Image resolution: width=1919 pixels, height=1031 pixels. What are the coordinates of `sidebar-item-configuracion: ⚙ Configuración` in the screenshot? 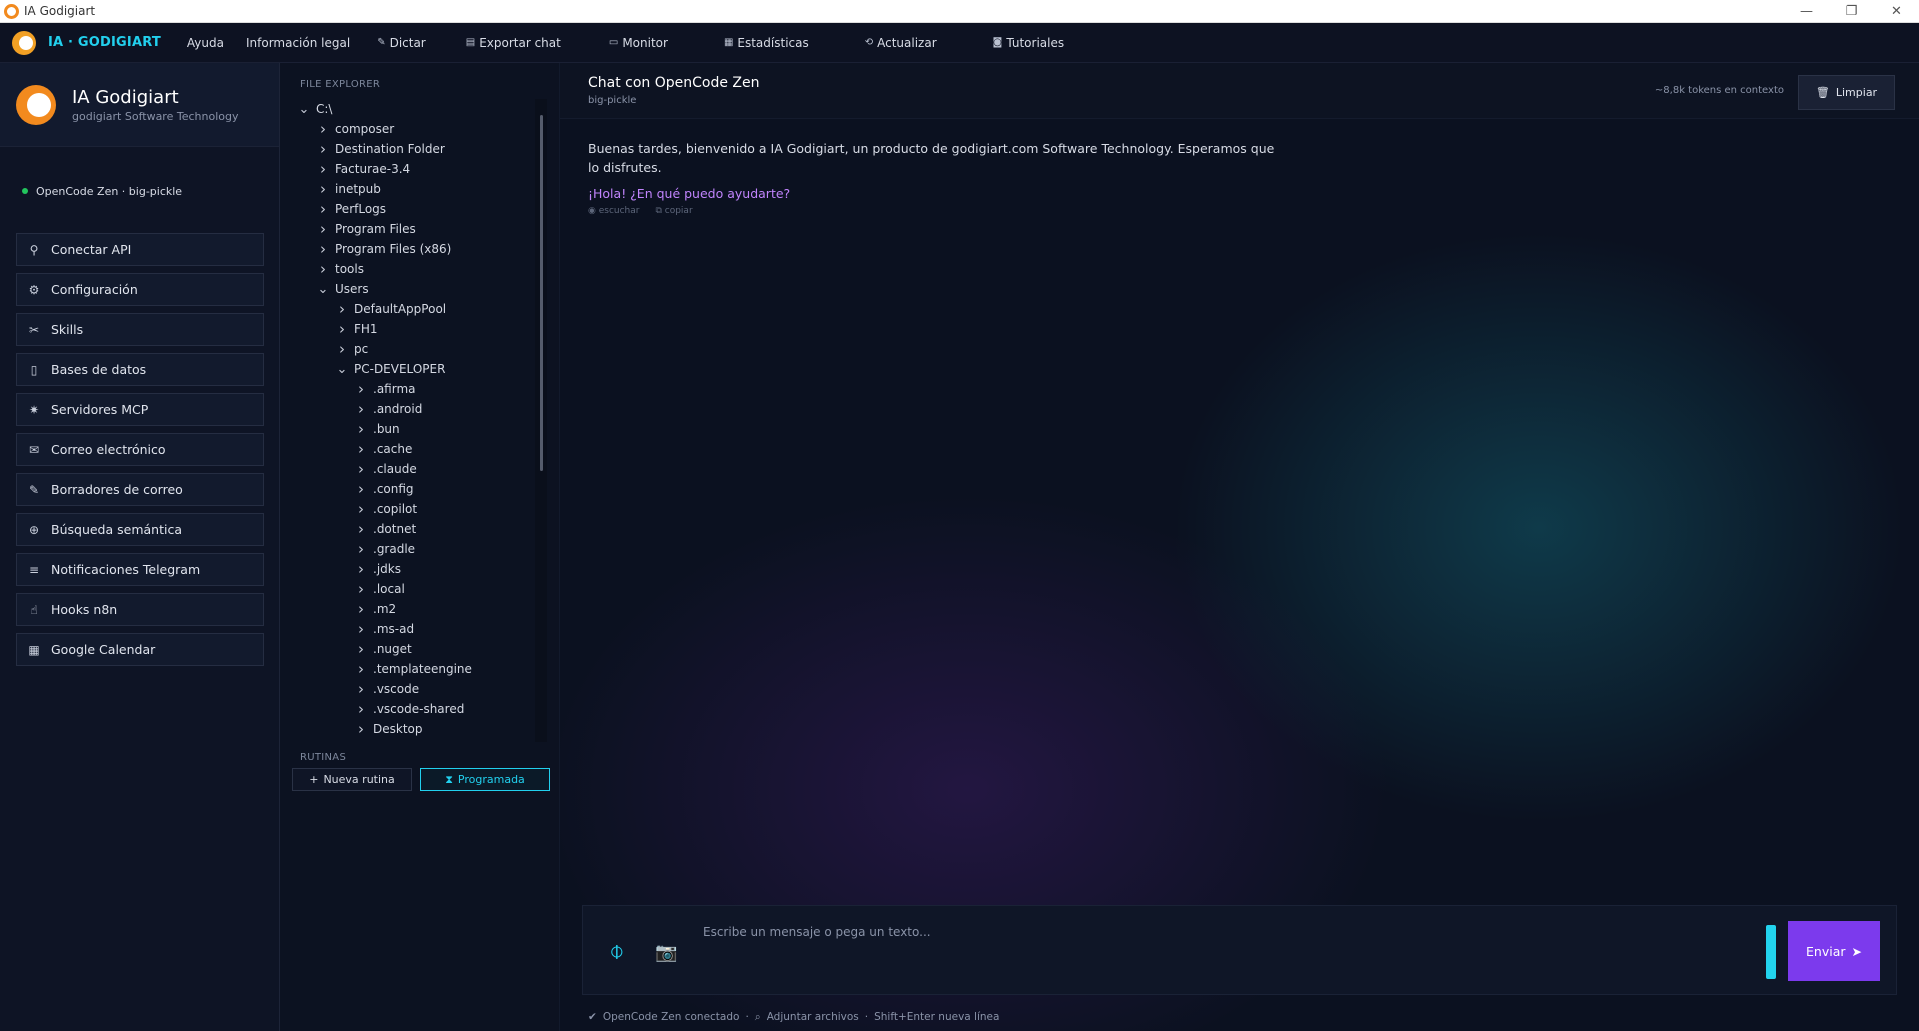 It's located at (140, 289).